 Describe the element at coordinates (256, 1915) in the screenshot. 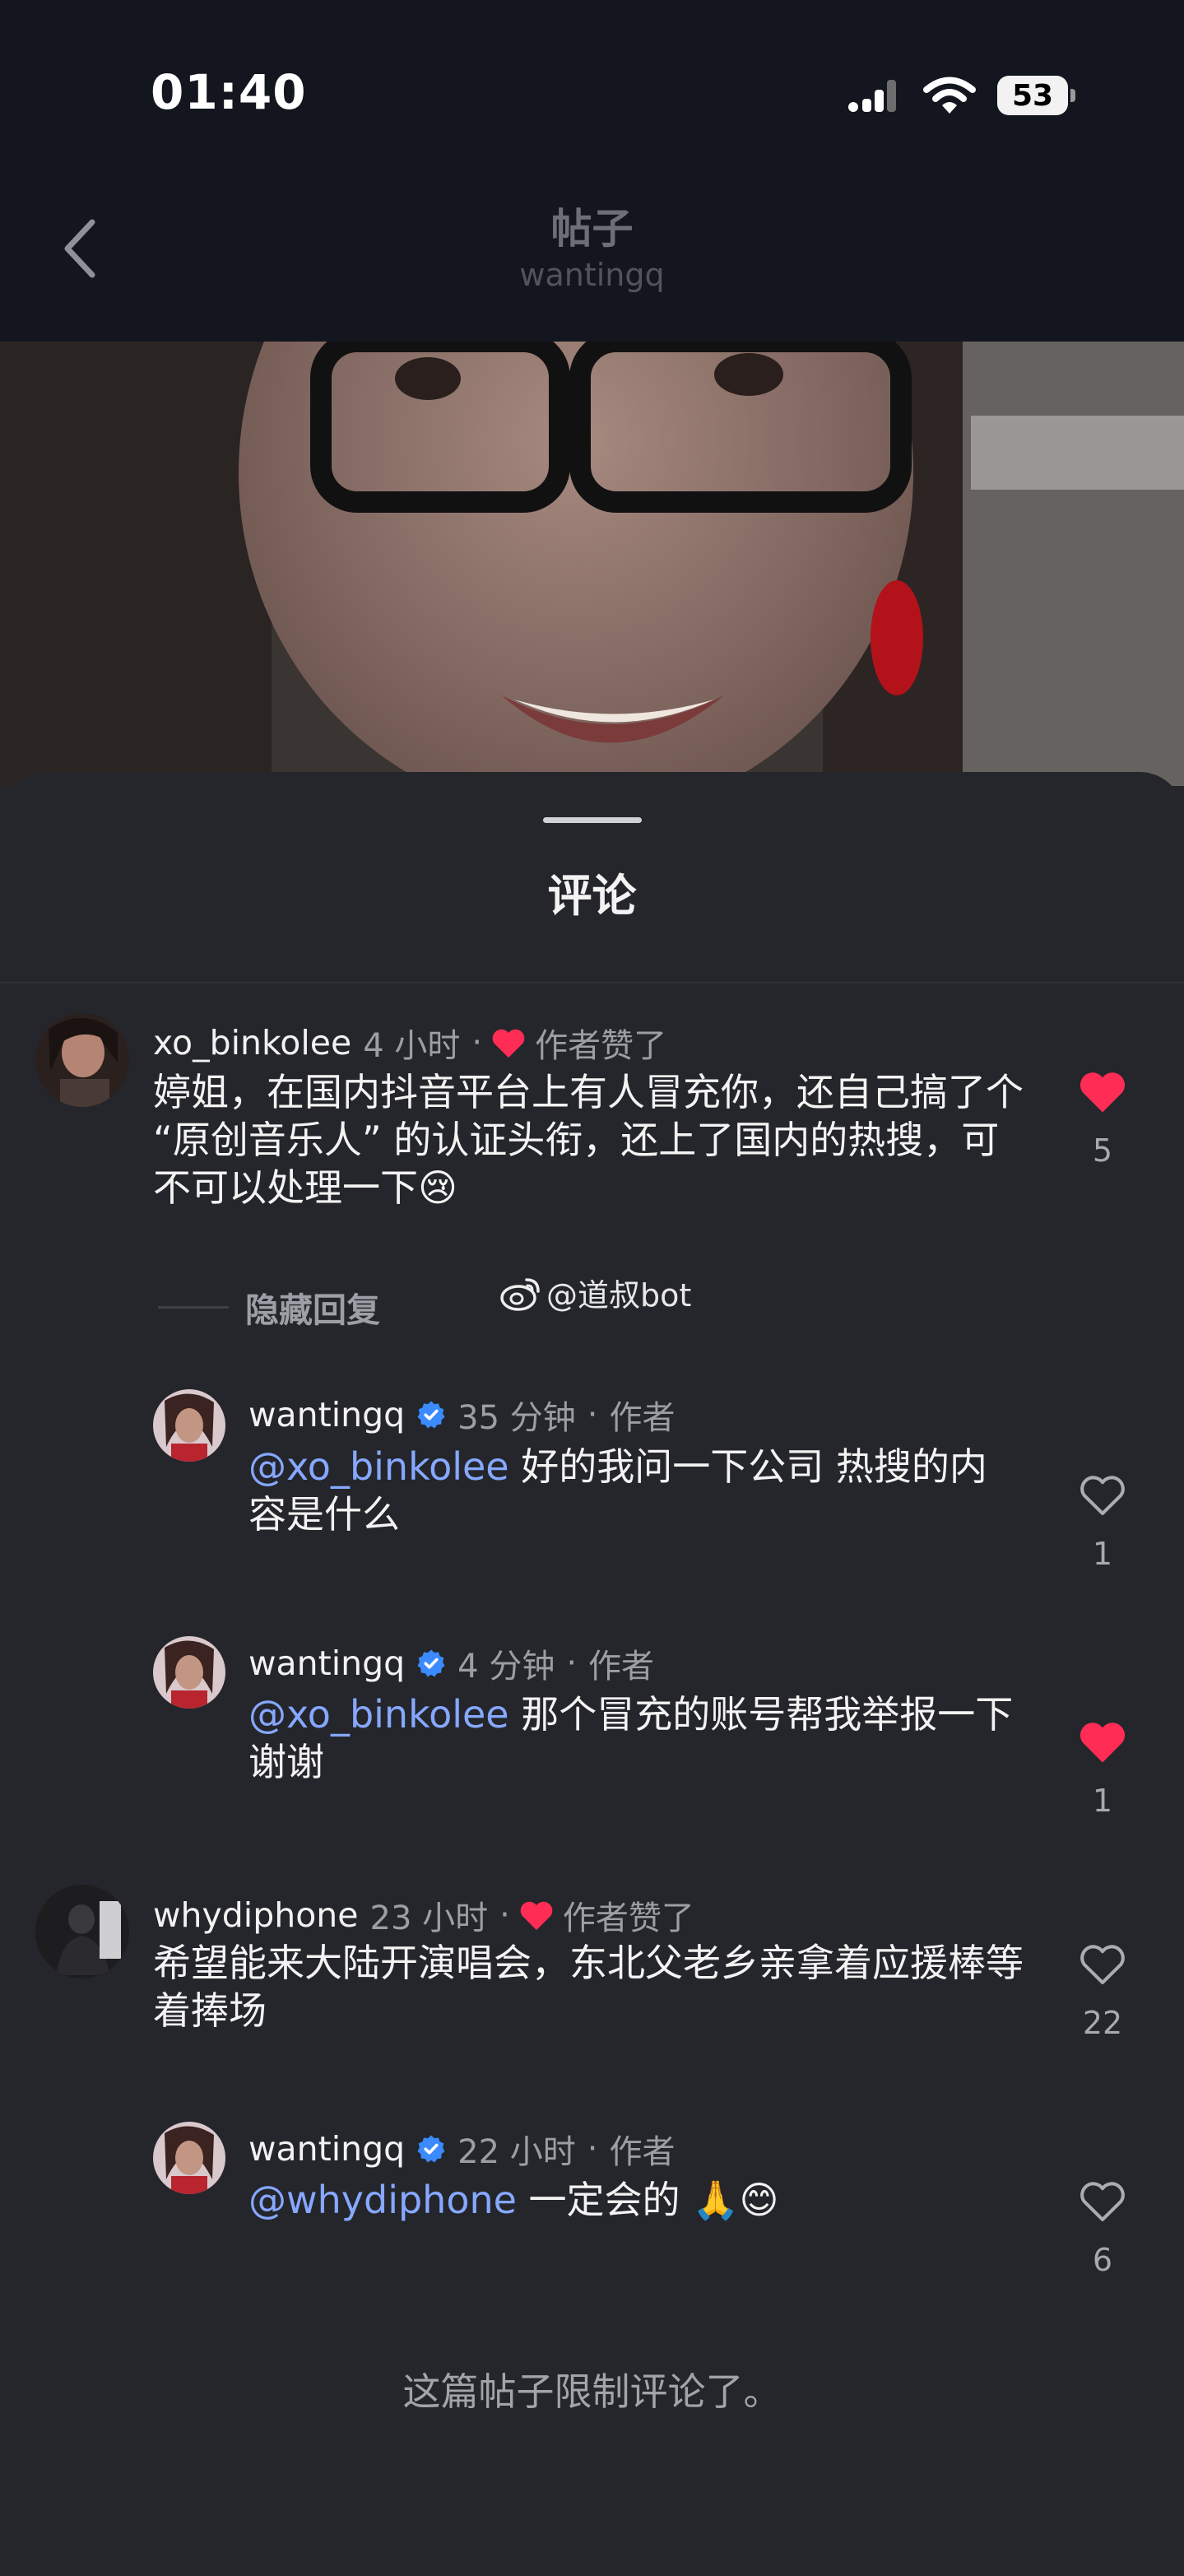

I see `username: whydiphone` at that location.